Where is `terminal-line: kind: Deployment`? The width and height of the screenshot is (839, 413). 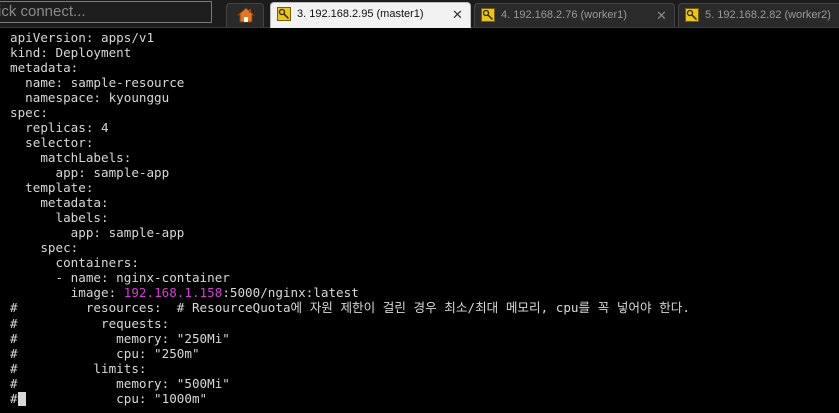
terminal-line: kind: Deployment is located at coordinates (71, 52).